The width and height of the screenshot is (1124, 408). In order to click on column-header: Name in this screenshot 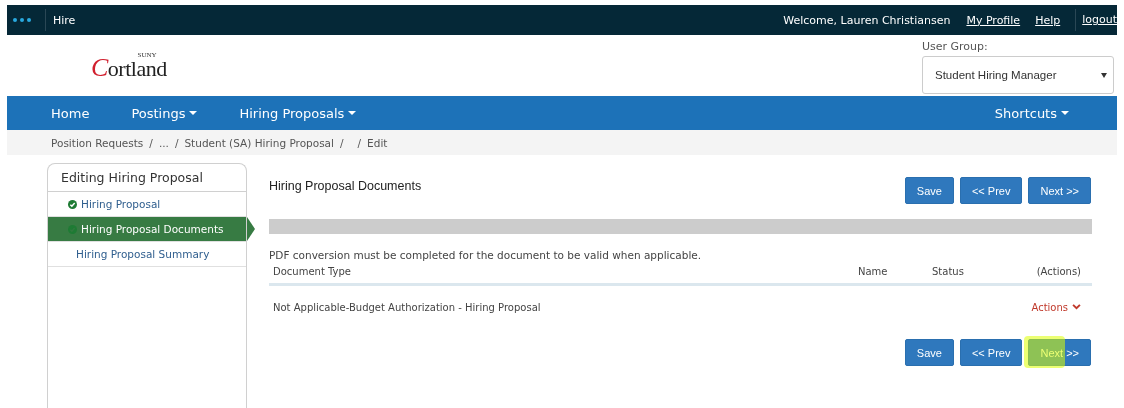, I will do `click(873, 271)`.